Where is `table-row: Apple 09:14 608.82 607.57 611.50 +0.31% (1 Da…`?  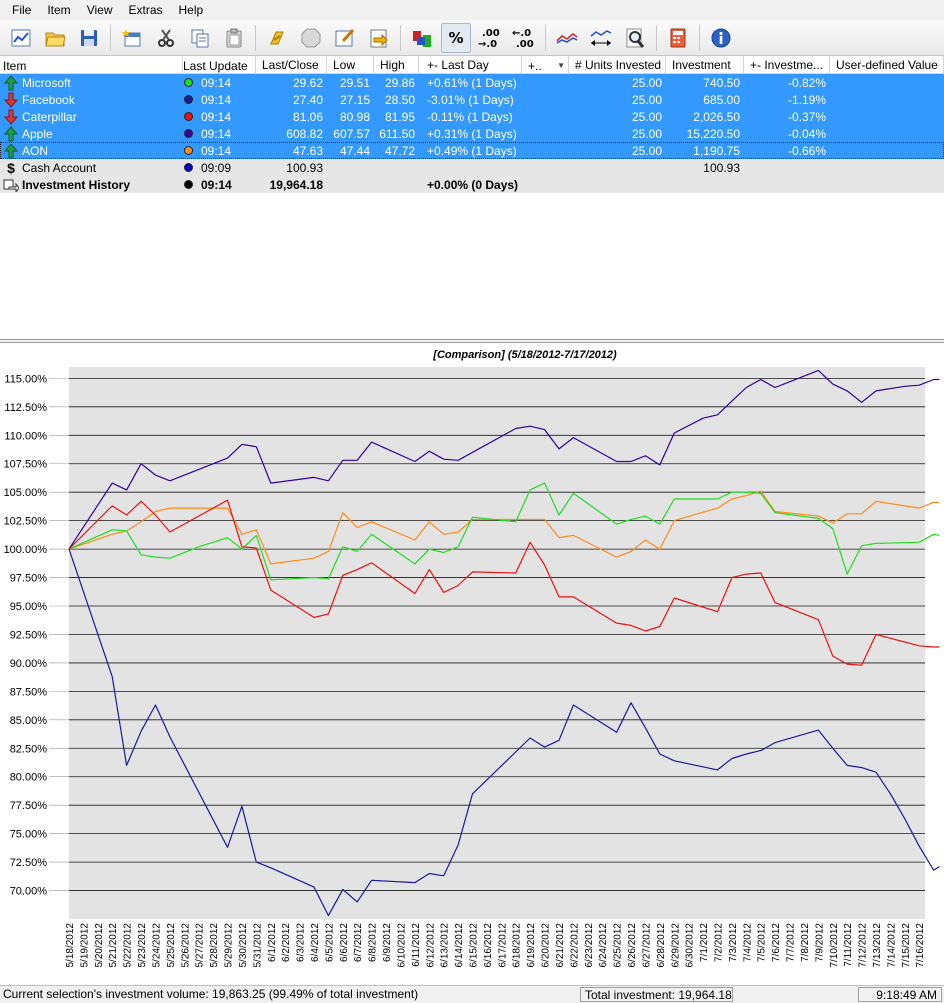
table-row: Apple 09:14 608.82 607.57 611.50 +0.31% (1 Da… is located at coordinates (472, 133).